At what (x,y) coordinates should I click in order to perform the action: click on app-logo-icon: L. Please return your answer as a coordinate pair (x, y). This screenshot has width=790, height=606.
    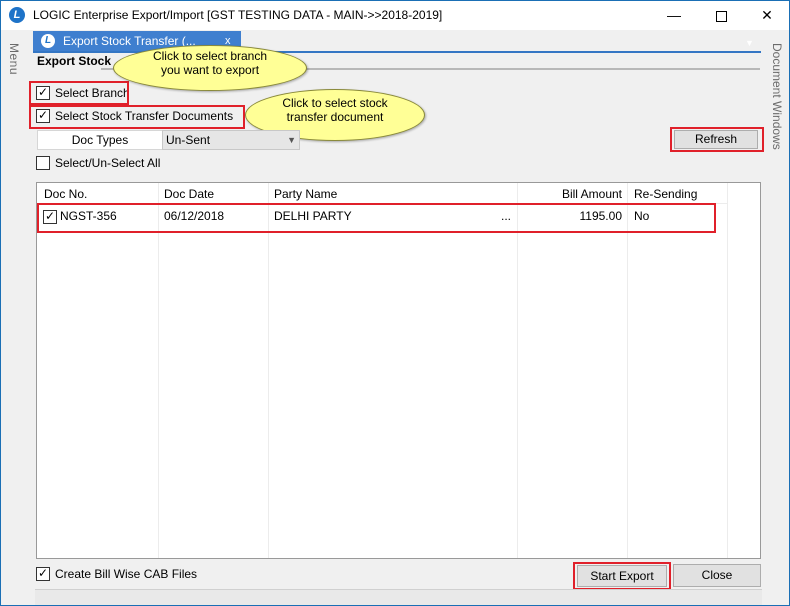
    Looking at the image, I should click on (17, 15).